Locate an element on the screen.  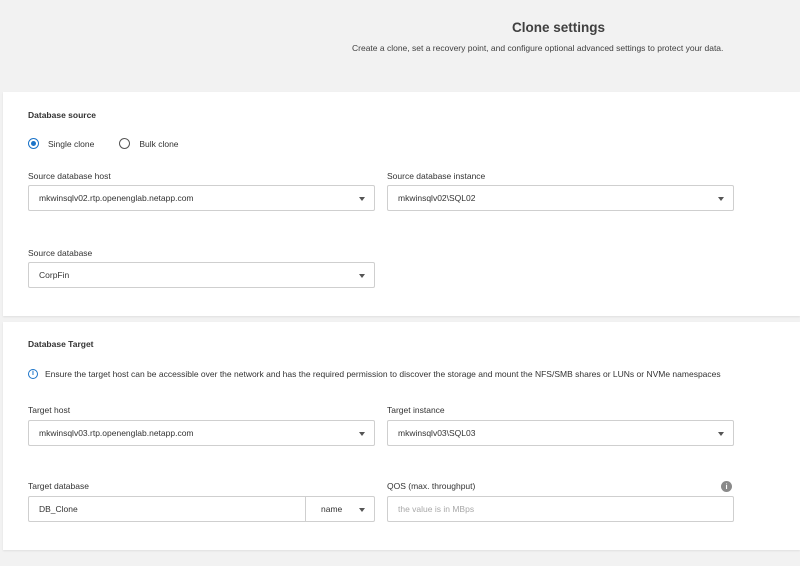
target-instance-value: mkwinsqlv03\SQL03 is located at coordinates (437, 433).